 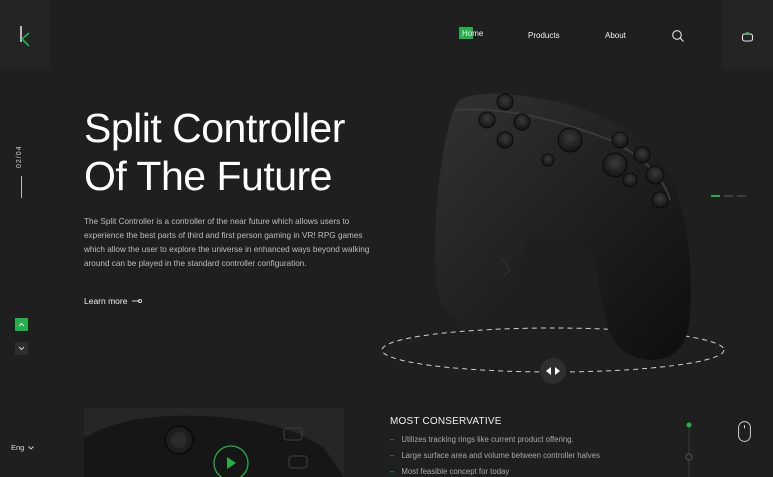 I want to click on rotate-button, so click(x=553, y=371).